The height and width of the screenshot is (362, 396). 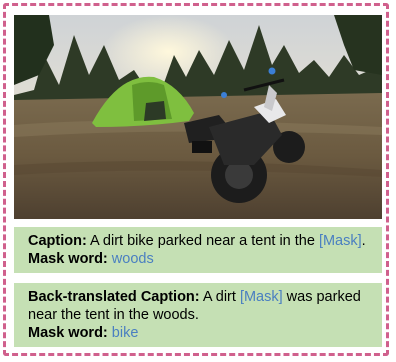 I want to click on back-translated-text-after: was parked, so click(x=321, y=297).